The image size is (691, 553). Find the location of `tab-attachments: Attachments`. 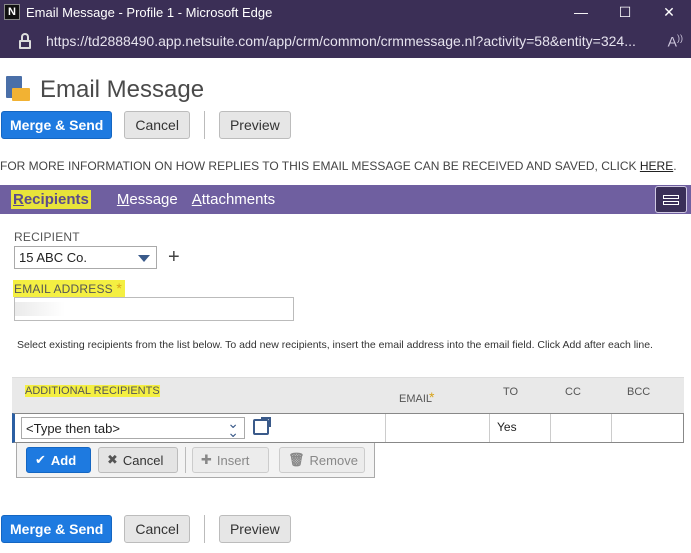

tab-attachments: Attachments is located at coordinates (233, 199).